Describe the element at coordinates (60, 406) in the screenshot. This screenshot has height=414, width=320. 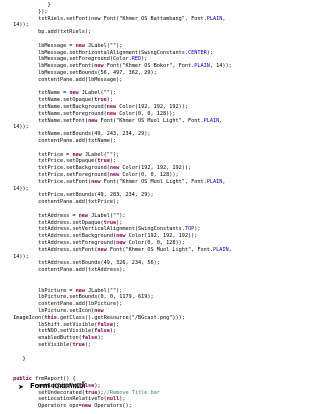
I see `code-token: Operators ops=` at that location.